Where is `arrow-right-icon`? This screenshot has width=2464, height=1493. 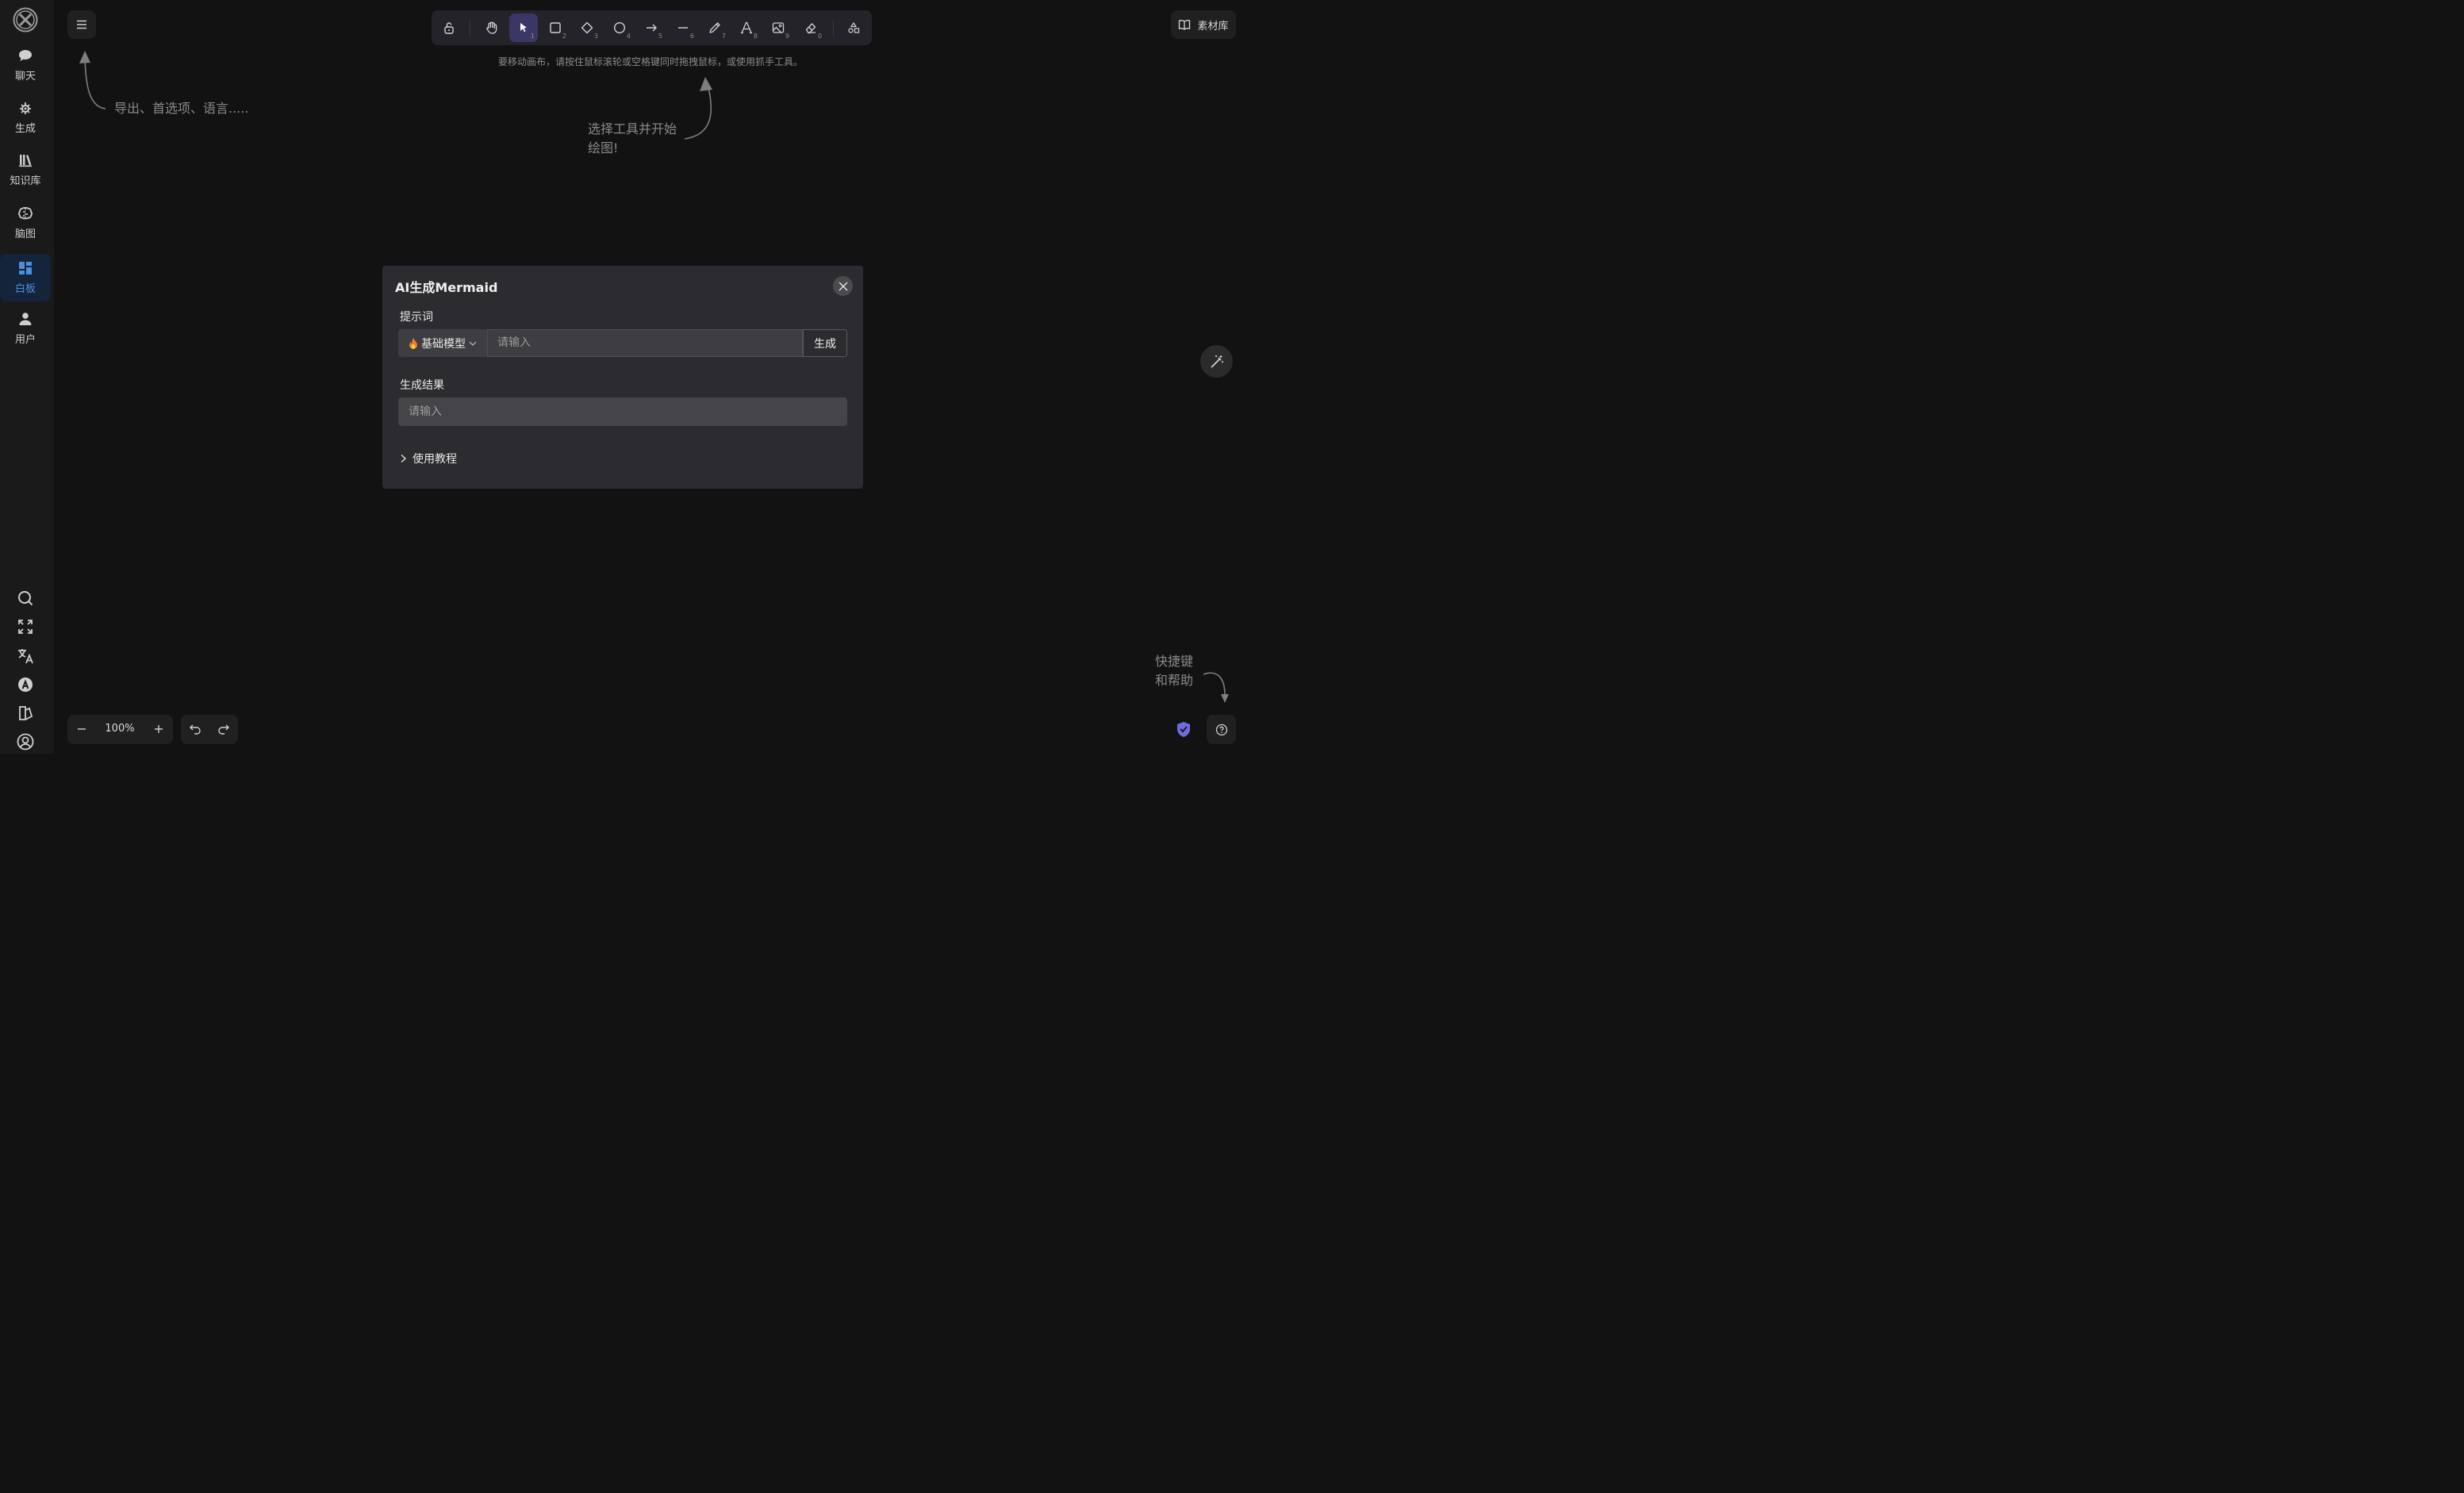
arrow-right-icon is located at coordinates (652, 28).